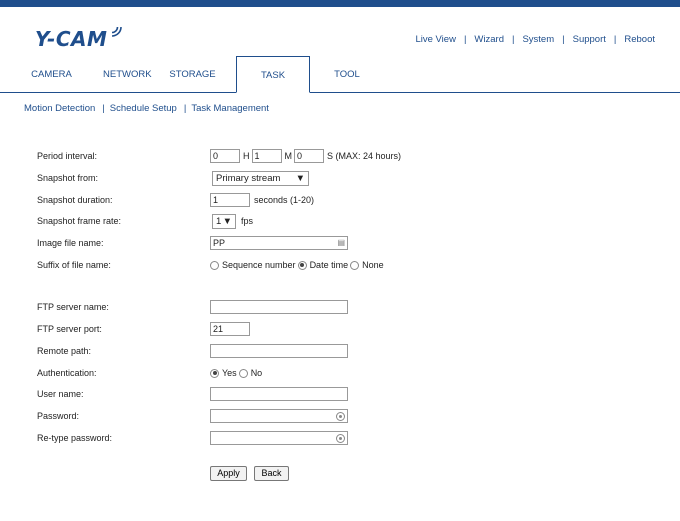 This screenshot has width=680, height=521. I want to click on live-view-link: Live View, so click(435, 39).